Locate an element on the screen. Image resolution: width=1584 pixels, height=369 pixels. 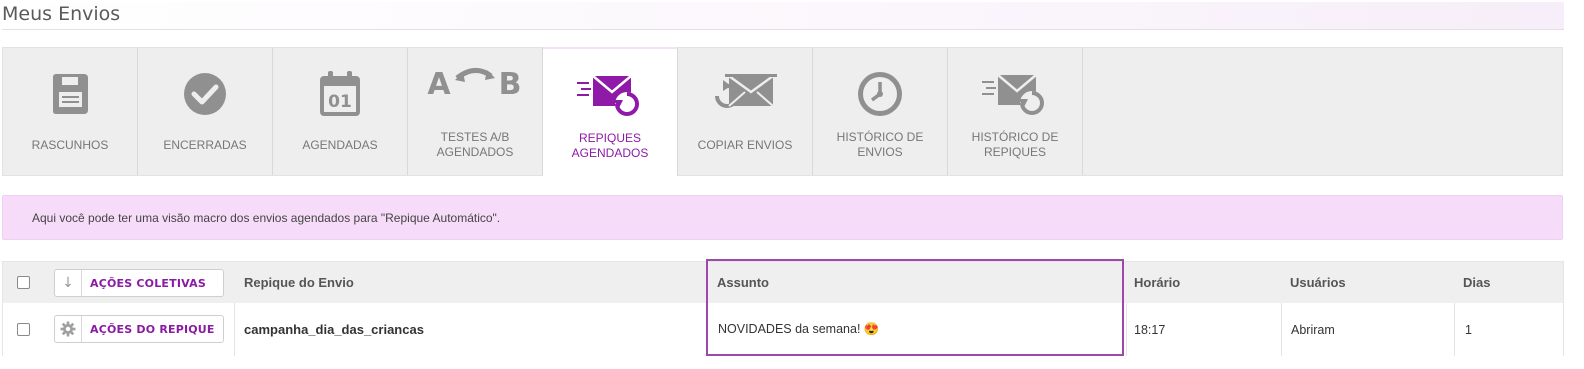
row-actions-button: AÇÕES DO REPIQUE is located at coordinates (139, 329).